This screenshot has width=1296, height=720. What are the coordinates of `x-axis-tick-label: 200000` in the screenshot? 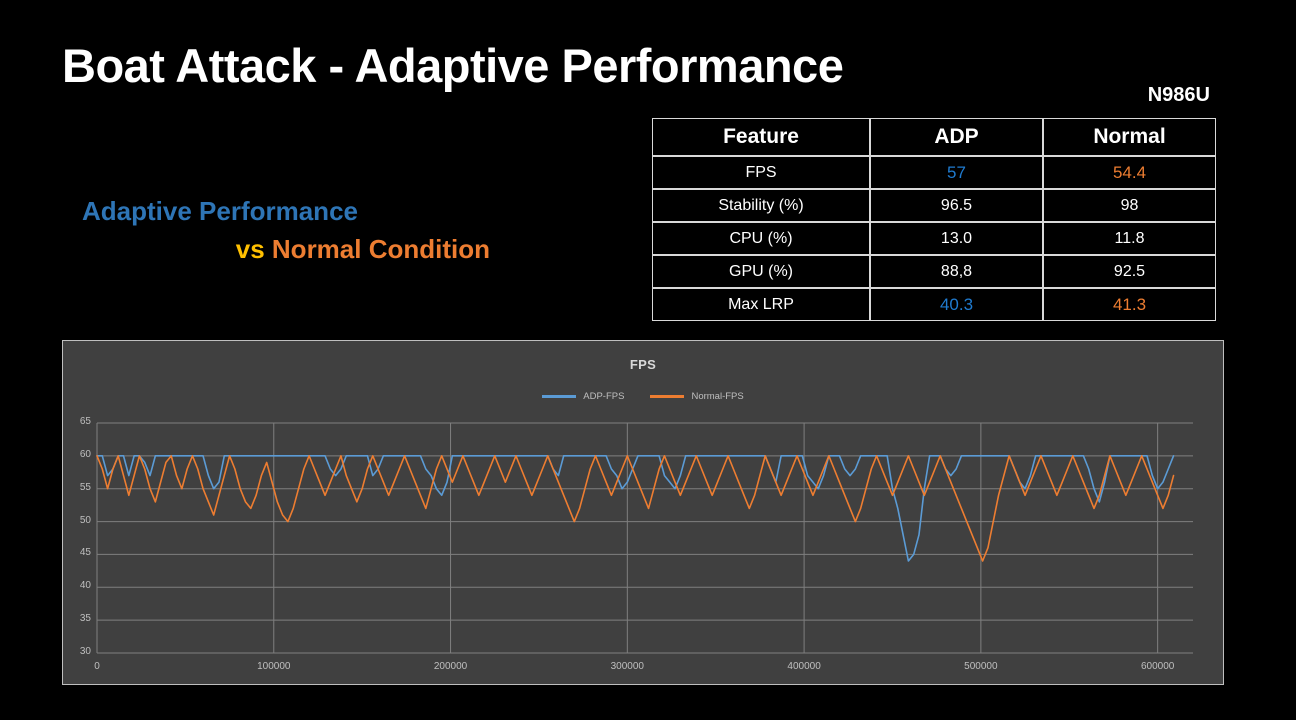 It's located at (450, 666).